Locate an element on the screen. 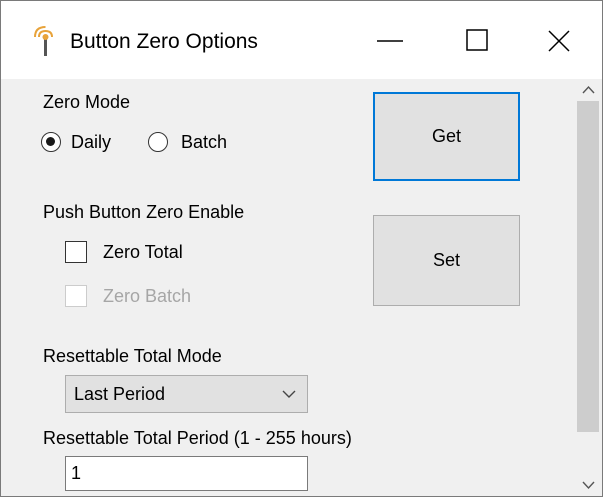 The width and height of the screenshot is (603, 497). maximize-button is located at coordinates (477, 40).